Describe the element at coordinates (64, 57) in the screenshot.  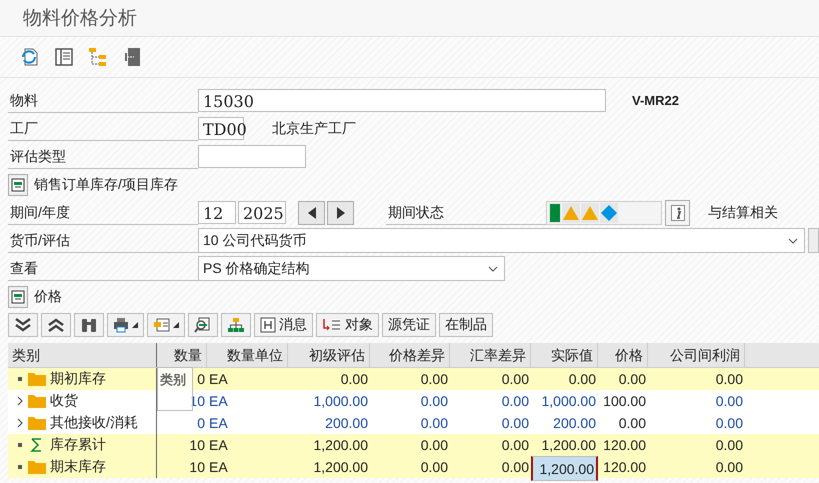
I see `panel-icon` at that location.